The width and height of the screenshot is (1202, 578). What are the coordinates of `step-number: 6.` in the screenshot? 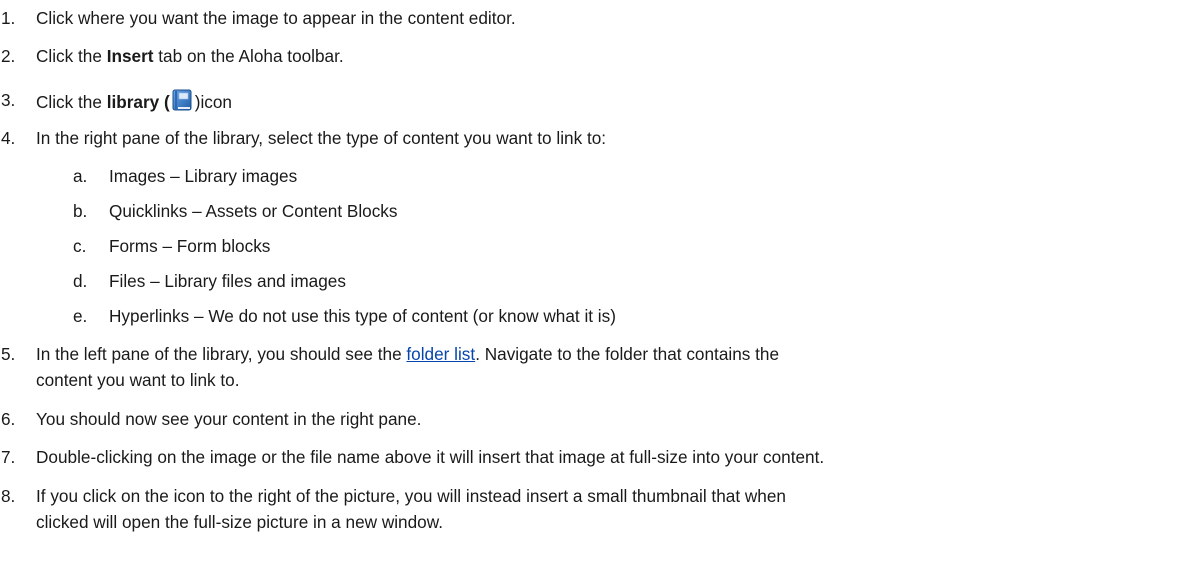 It's located at (8, 419).